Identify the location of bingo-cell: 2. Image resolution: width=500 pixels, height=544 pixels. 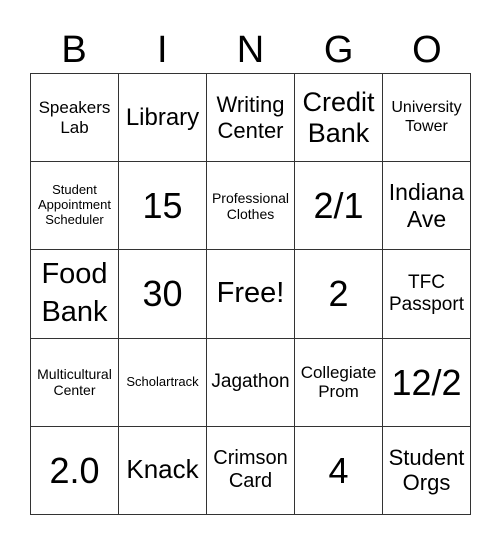
(339, 294).